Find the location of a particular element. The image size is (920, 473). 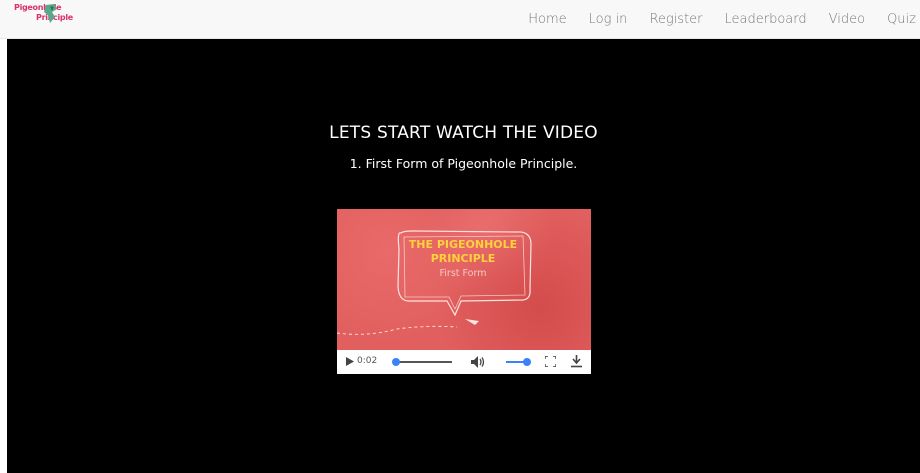

nav-home: Home is located at coordinates (547, 19).